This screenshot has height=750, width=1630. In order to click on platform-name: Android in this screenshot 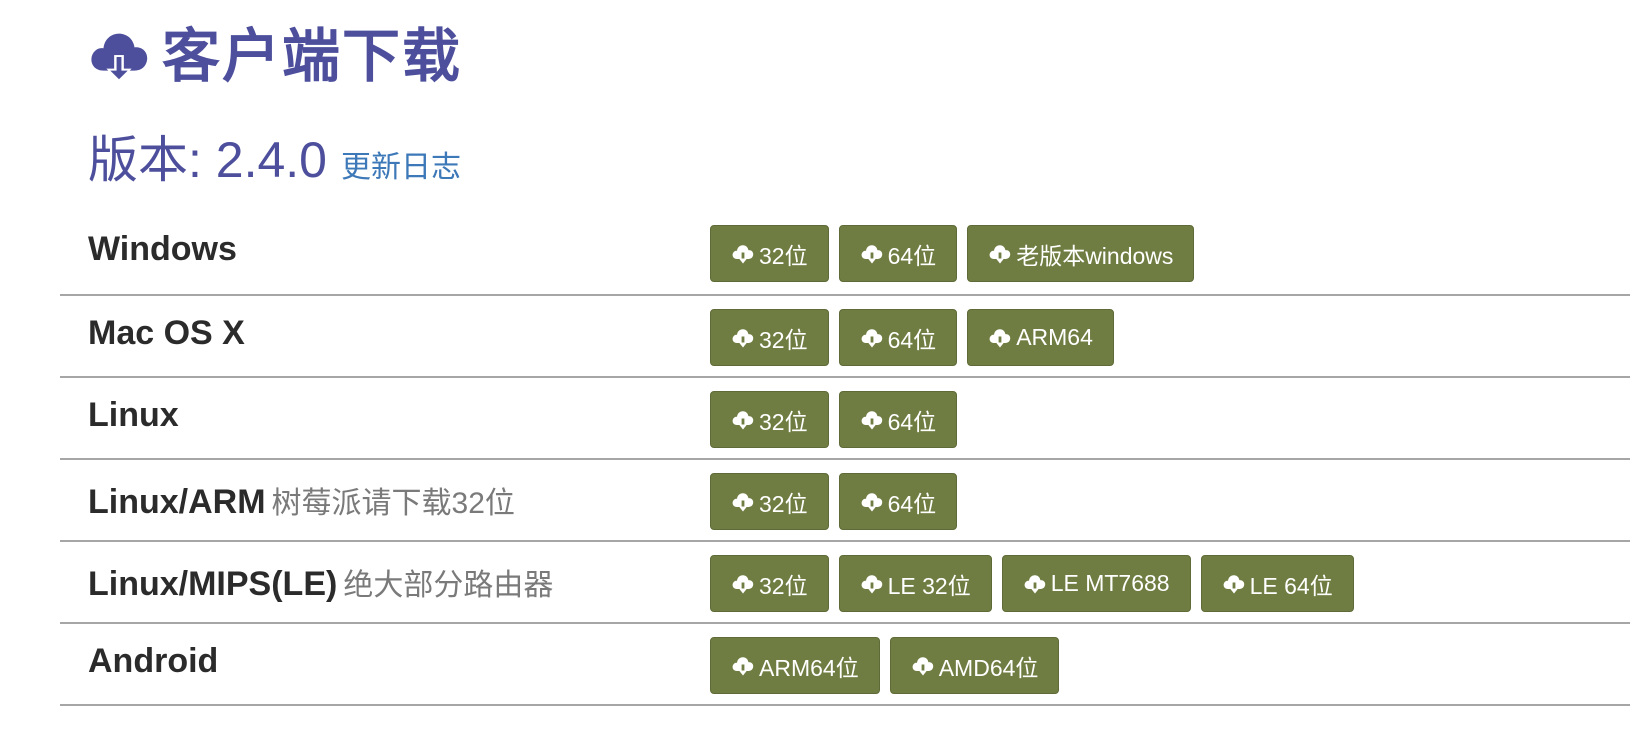, I will do `click(153, 661)`.